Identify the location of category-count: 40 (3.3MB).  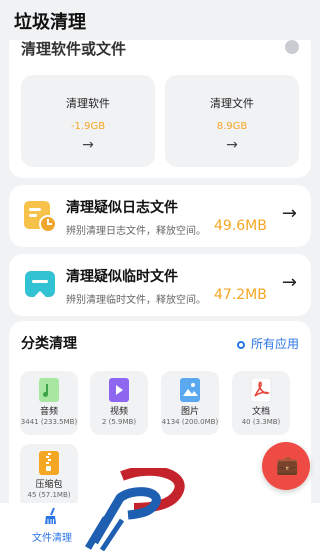
(261, 422).